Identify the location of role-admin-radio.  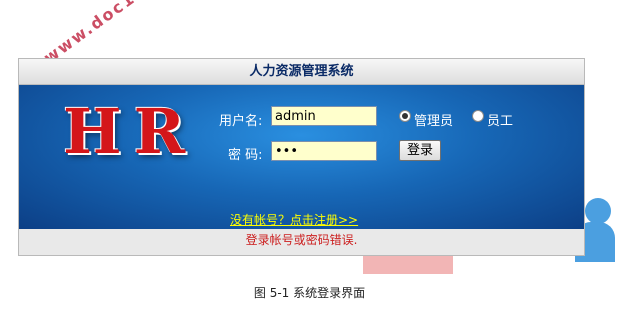
(405, 116).